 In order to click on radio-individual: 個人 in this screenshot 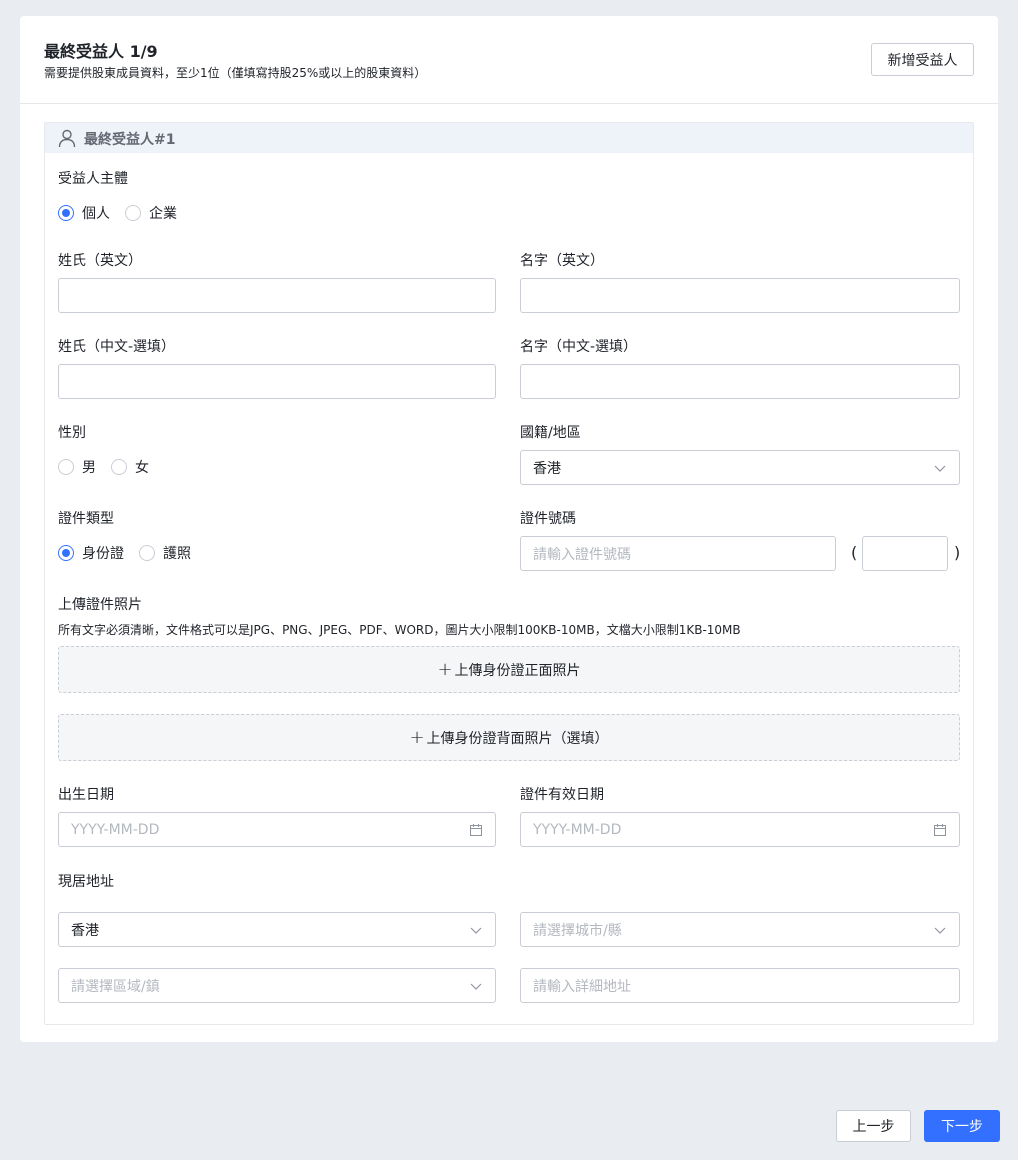, I will do `click(84, 213)`.